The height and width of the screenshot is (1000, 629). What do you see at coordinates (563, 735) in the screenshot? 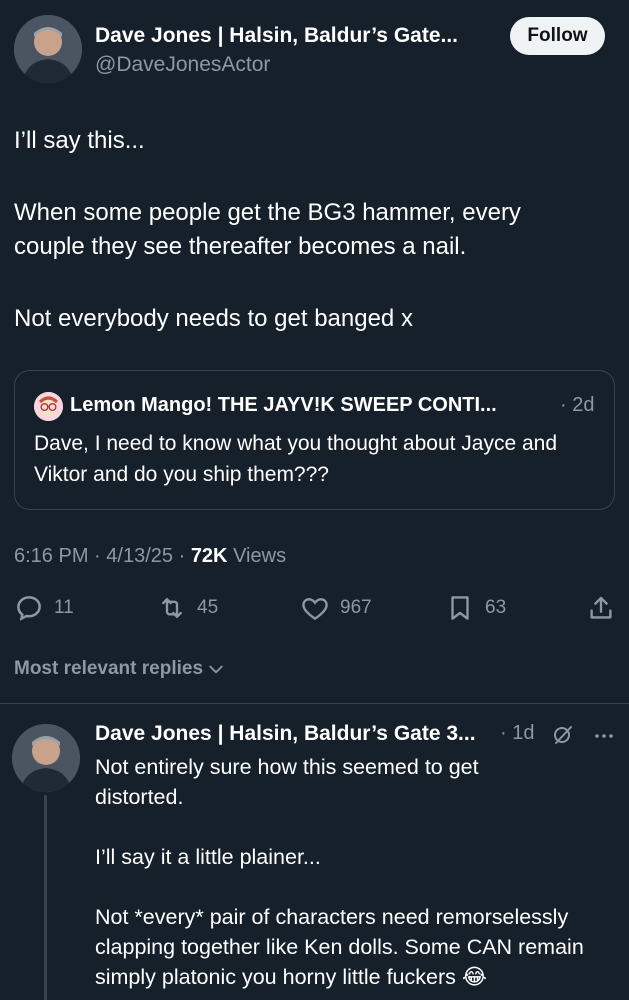
I see `grok-icon` at bounding box center [563, 735].